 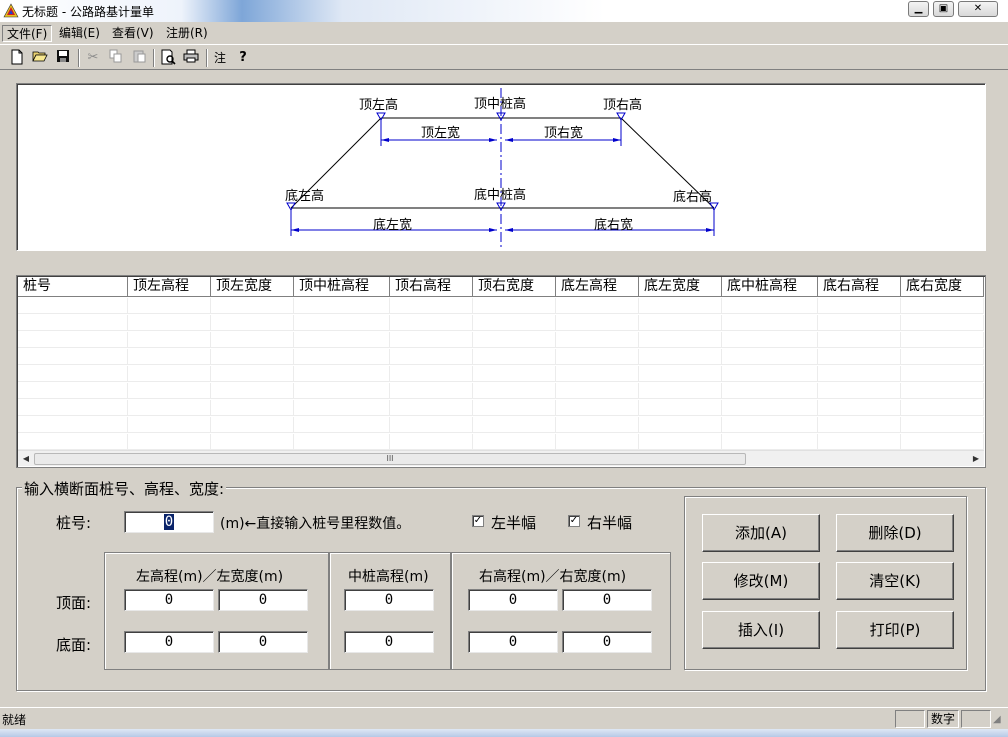 I want to click on column-header-bottom-right-elev: 底右高程, so click(x=859, y=287).